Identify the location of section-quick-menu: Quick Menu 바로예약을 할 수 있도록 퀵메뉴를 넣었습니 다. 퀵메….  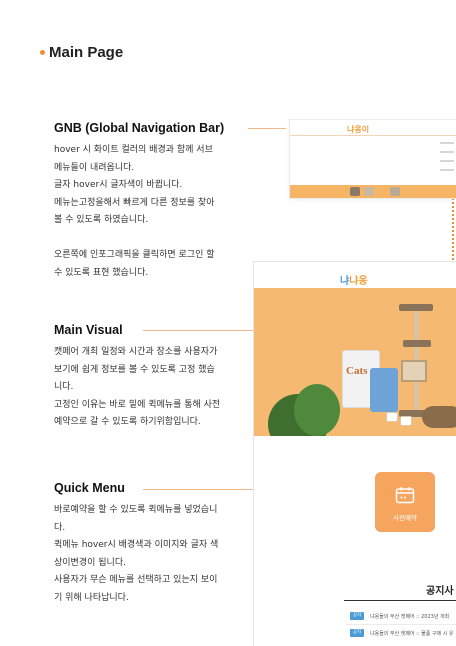
(149, 544).